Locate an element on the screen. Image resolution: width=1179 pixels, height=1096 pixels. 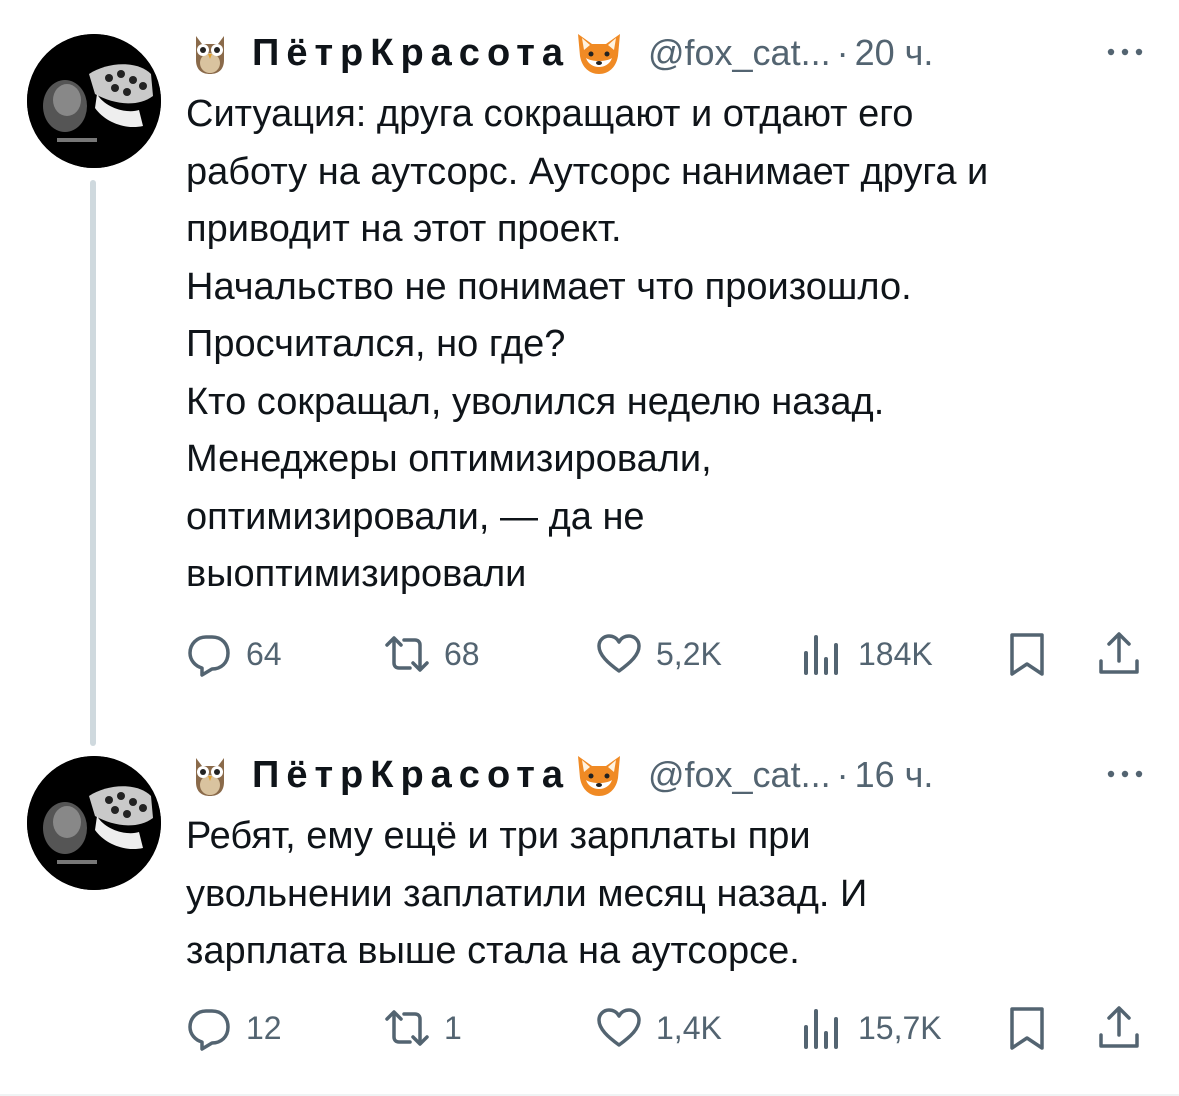
tweet-text-line: Просчитался, но где? is located at coordinates (376, 344).